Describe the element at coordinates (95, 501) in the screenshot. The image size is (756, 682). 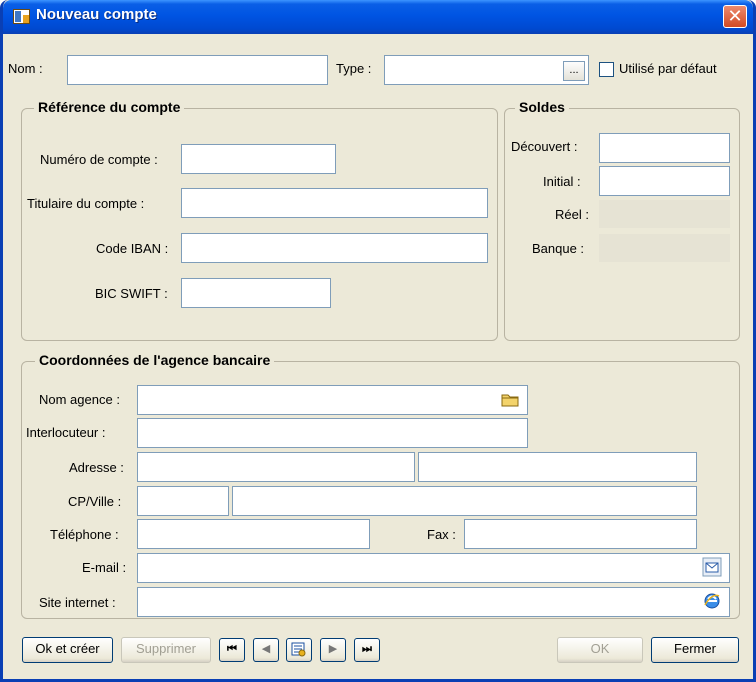
I see `cp-ville-label: CP/Ville :` at that location.